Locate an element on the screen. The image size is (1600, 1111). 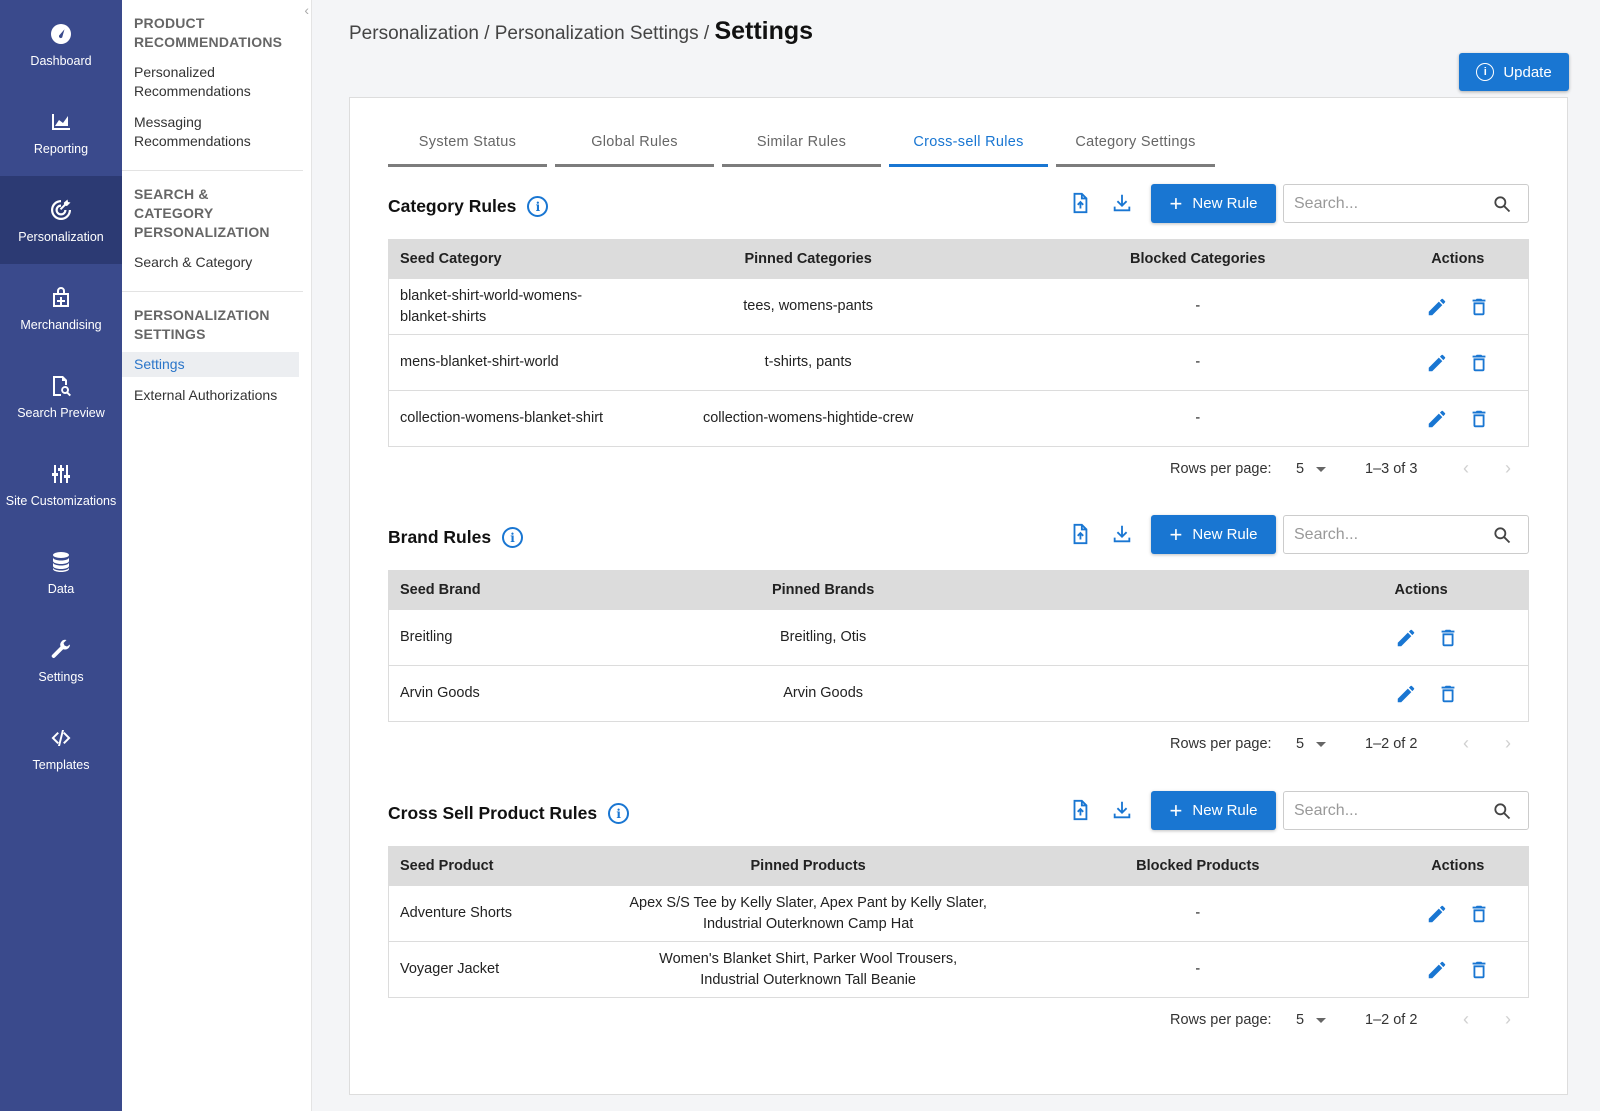
sub-link-search-category: Search & Category is located at coordinates (210, 262).